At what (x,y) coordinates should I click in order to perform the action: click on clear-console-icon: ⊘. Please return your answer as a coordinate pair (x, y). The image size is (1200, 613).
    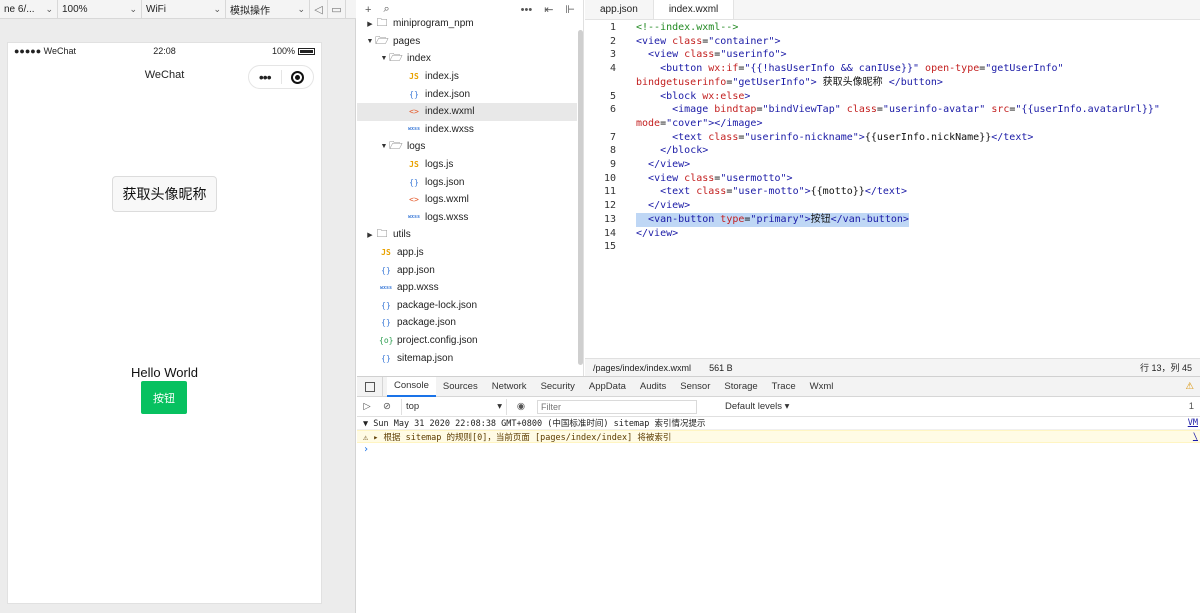
    Looking at the image, I should click on (387, 406).